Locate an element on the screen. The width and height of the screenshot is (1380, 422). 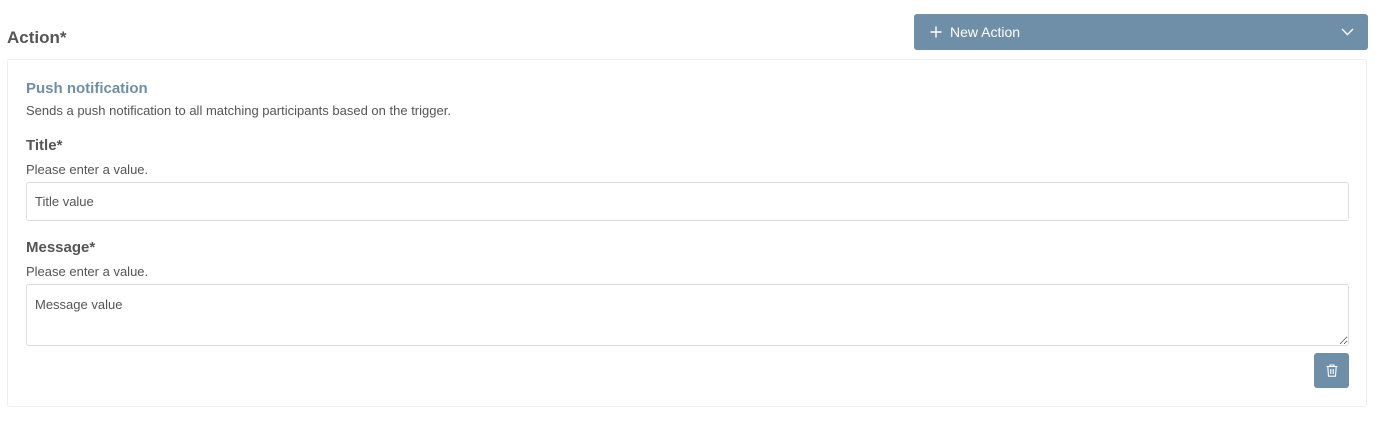
trash-icon is located at coordinates (1331, 370).